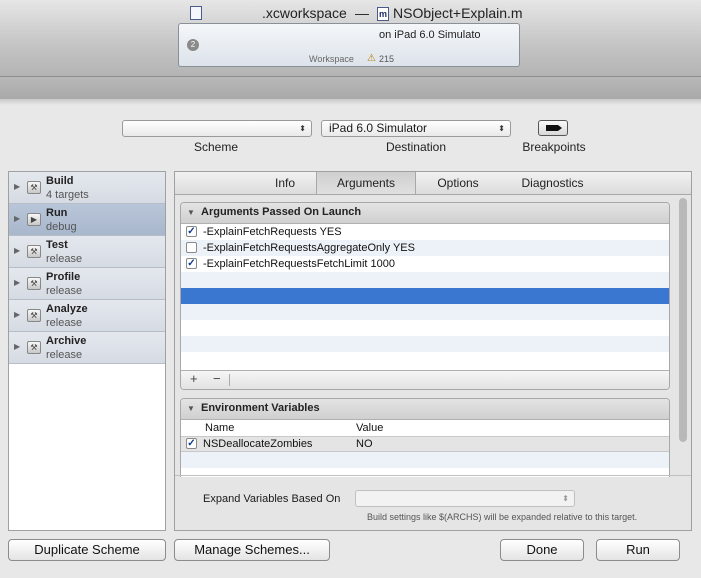 This screenshot has height=578, width=701. What do you see at coordinates (425, 444) in the screenshot?
I see `environment-row: ✓ NSDeallocateZombies NO` at bounding box center [425, 444].